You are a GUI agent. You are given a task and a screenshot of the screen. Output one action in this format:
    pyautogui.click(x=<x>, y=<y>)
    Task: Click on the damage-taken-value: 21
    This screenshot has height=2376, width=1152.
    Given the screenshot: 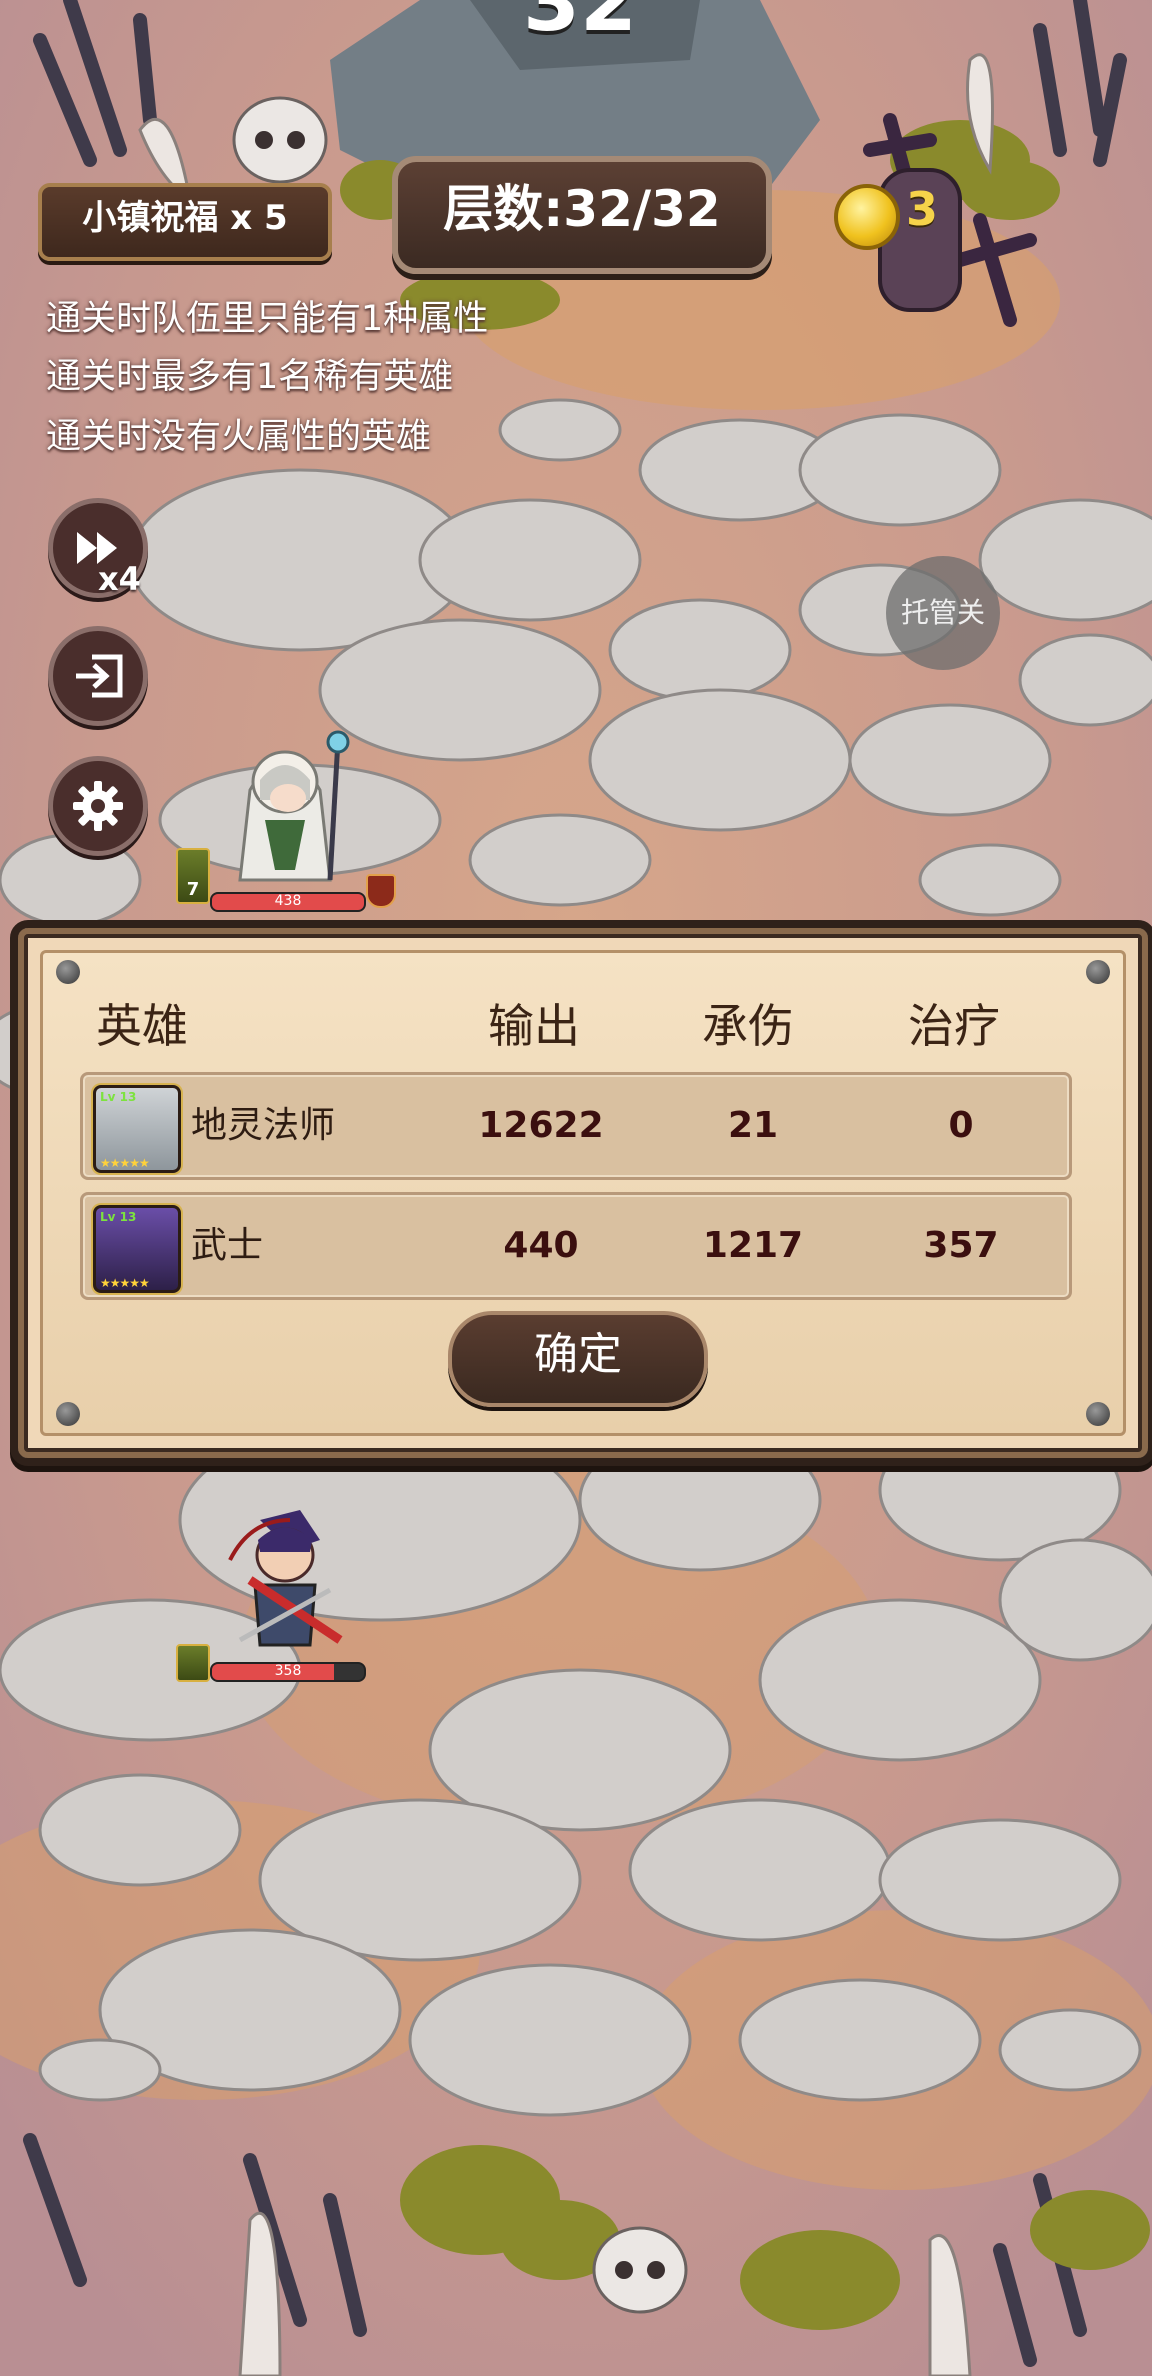 What is the action you would take?
    pyautogui.click(x=753, y=1125)
    